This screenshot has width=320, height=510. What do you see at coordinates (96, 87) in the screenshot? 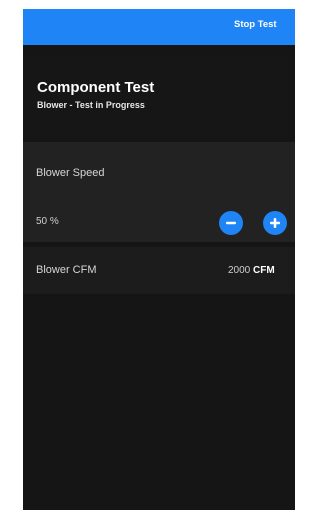
I see `page-title: Component Test` at bounding box center [96, 87].